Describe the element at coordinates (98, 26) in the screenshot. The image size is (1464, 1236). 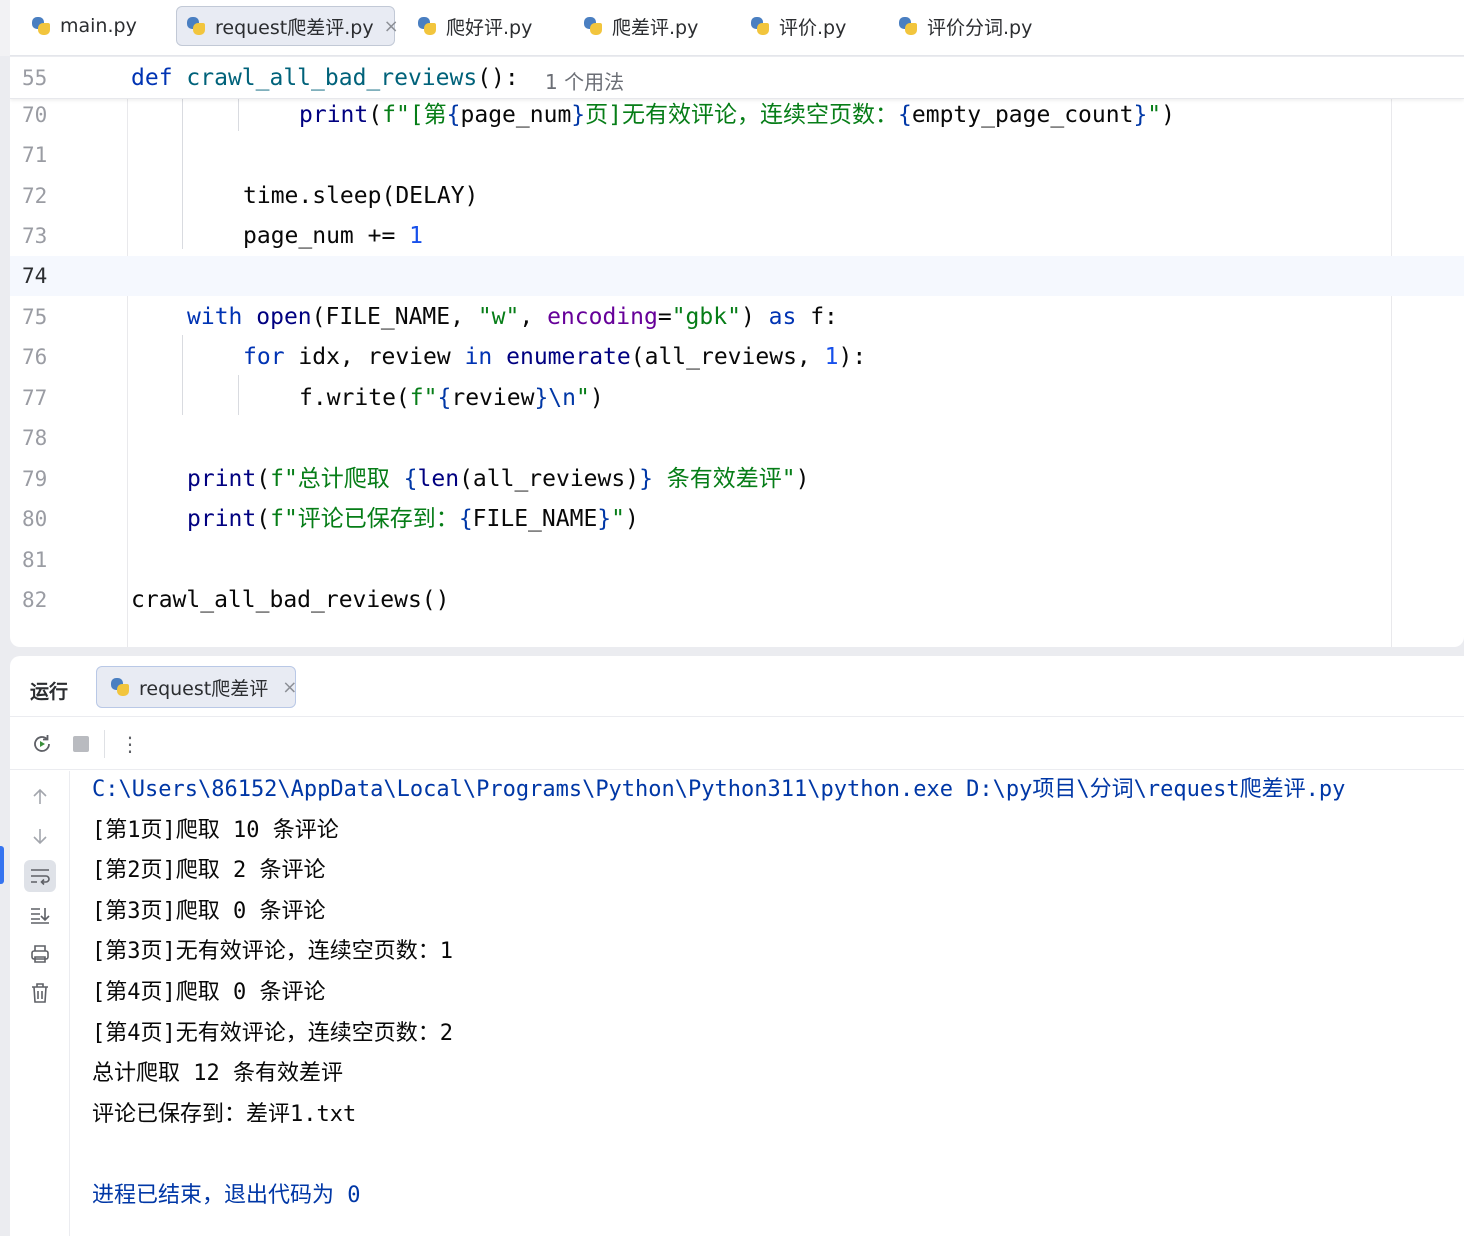
I see `tab-label: main.py` at that location.